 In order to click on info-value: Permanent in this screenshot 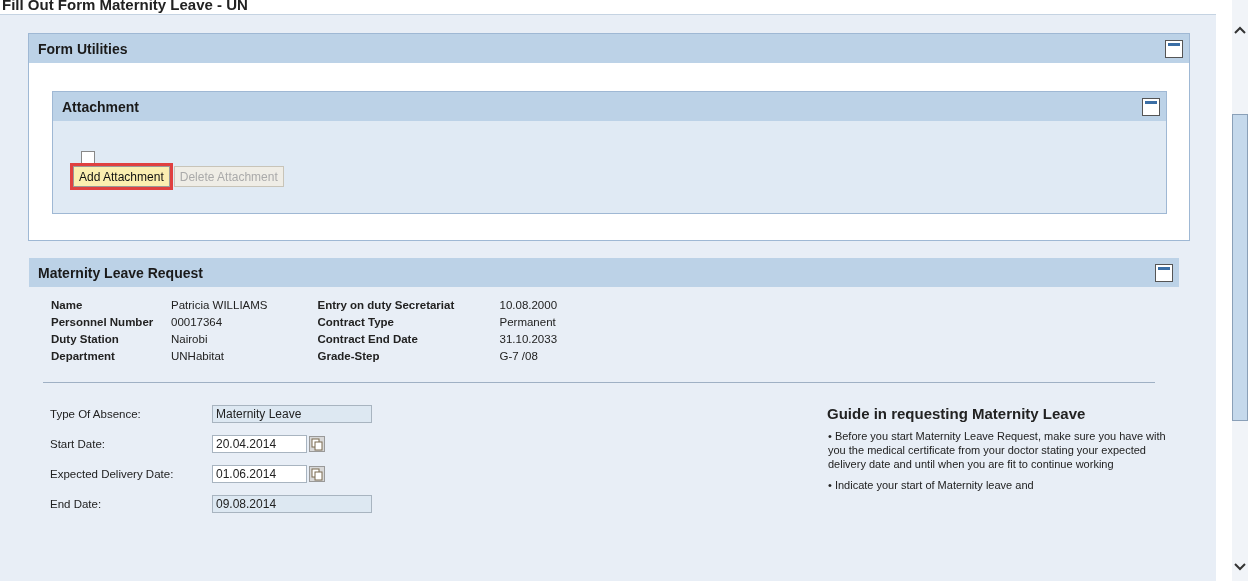, I will do `click(528, 322)`.